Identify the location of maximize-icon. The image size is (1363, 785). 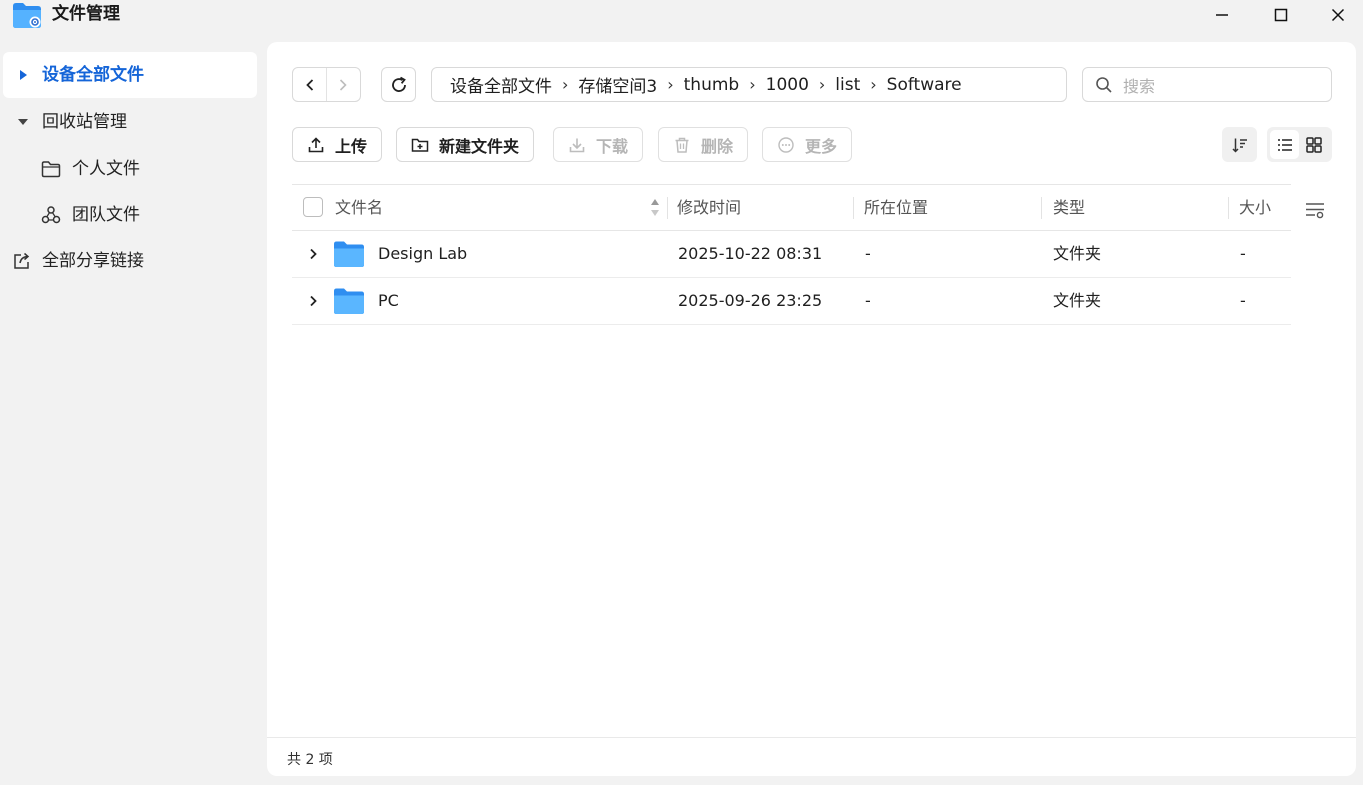
(1281, 15).